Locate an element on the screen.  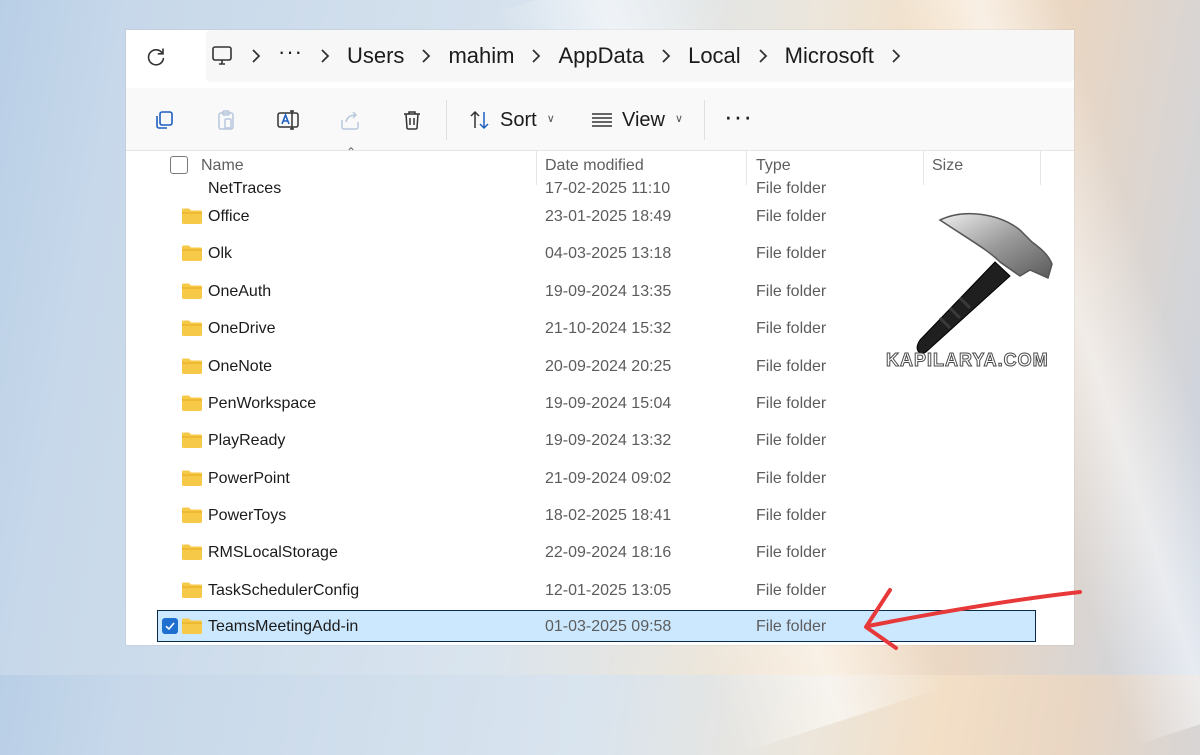
view-icon is located at coordinates (602, 120).